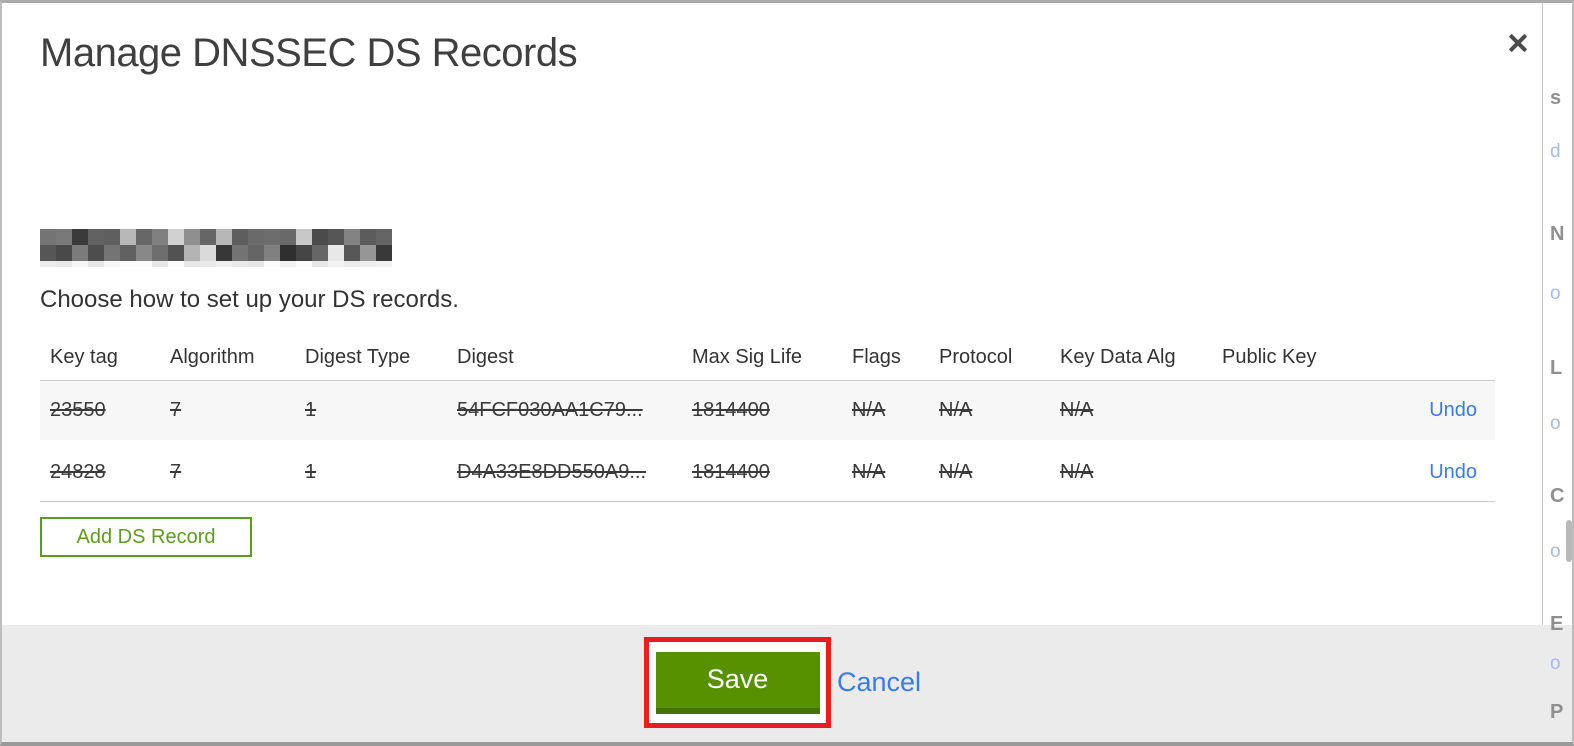  Describe the element at coordinates (1556, 98) in the screenshot. I see `background-edge-letter: s` at that location.